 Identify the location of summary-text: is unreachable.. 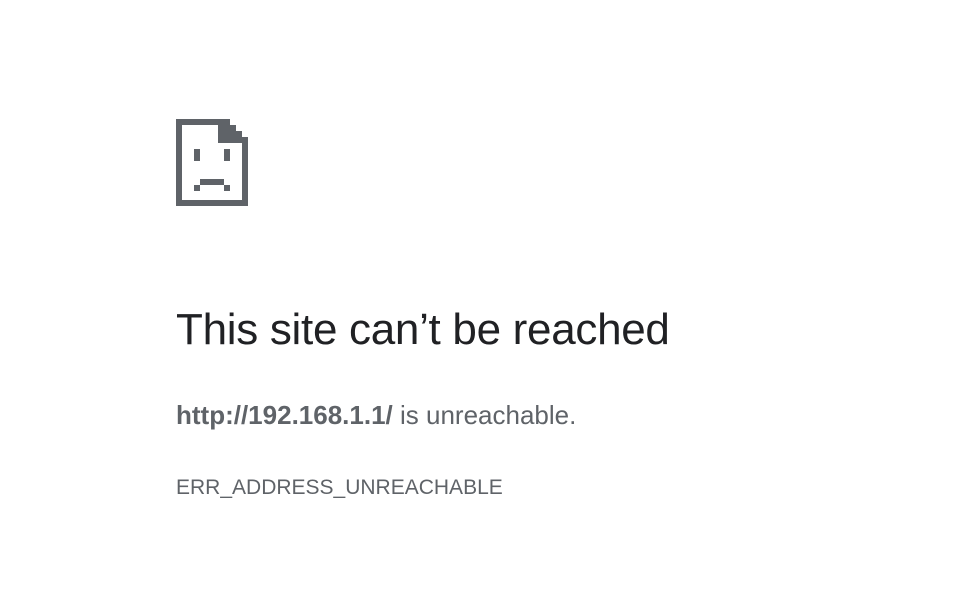
(484, 415).